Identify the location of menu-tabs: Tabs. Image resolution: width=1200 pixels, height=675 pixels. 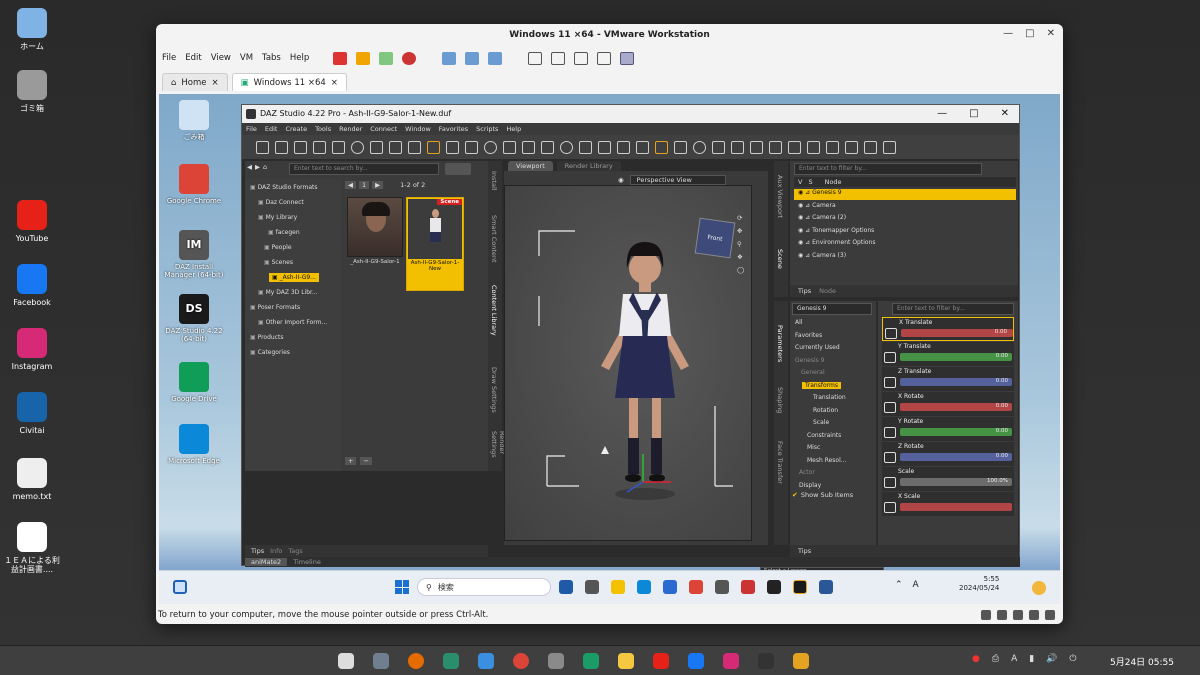
(271, 58).